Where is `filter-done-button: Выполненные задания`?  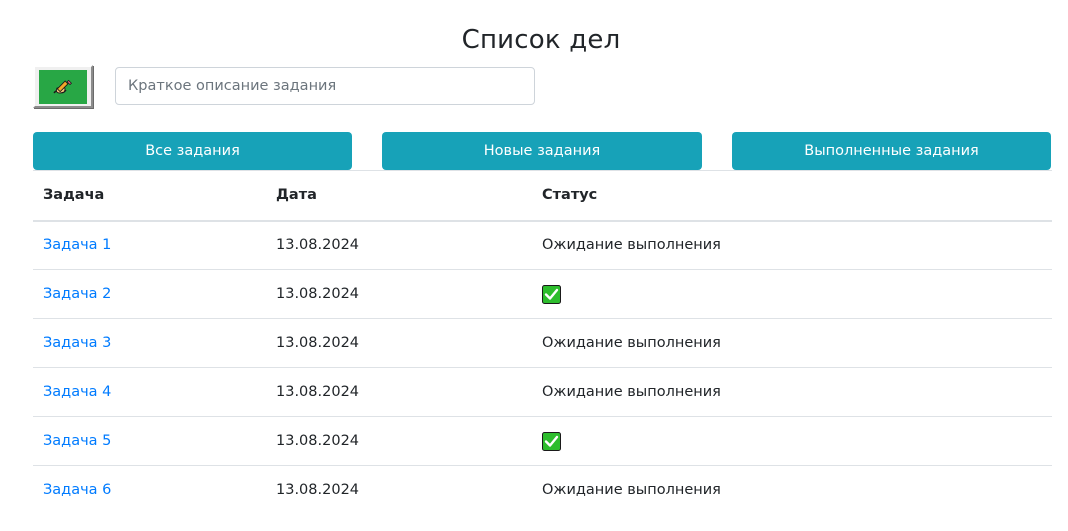
filter-done-button: Выполненные задания is located at coordinates (891, 151).